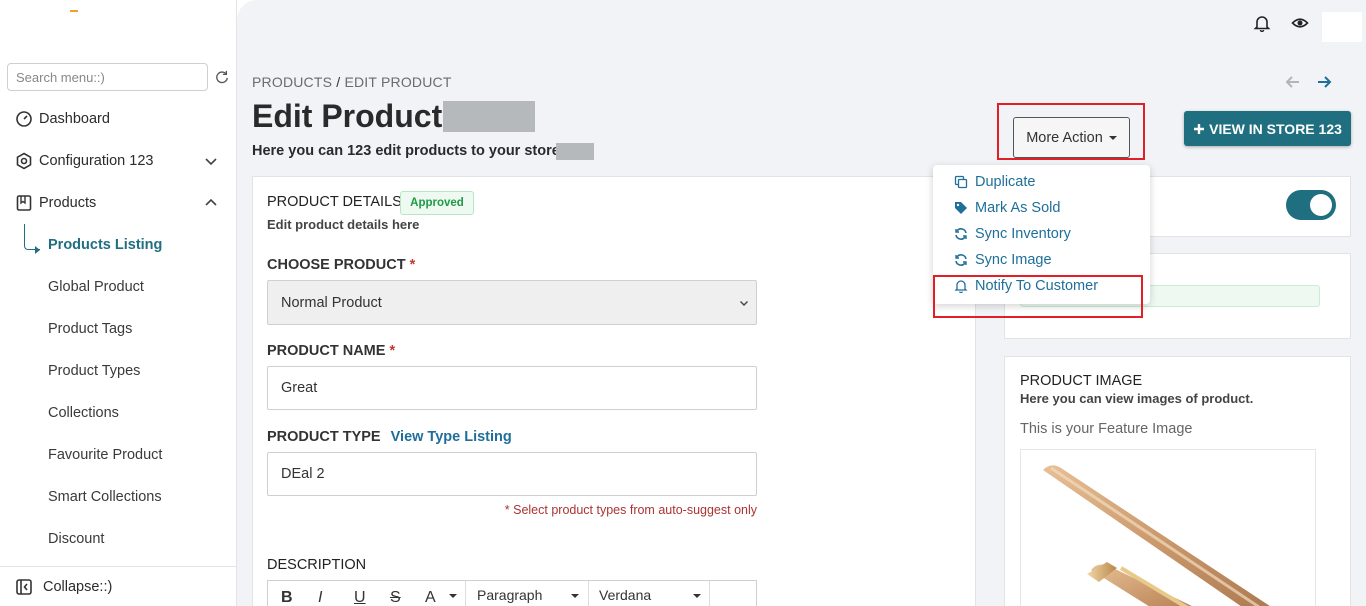 The width and height of the screenshot is (1366, 606). What do you see at coordinates (68, 203) in the screenshot?
I see `sidebar-item-label: Products` at bounding box center [68, 203].